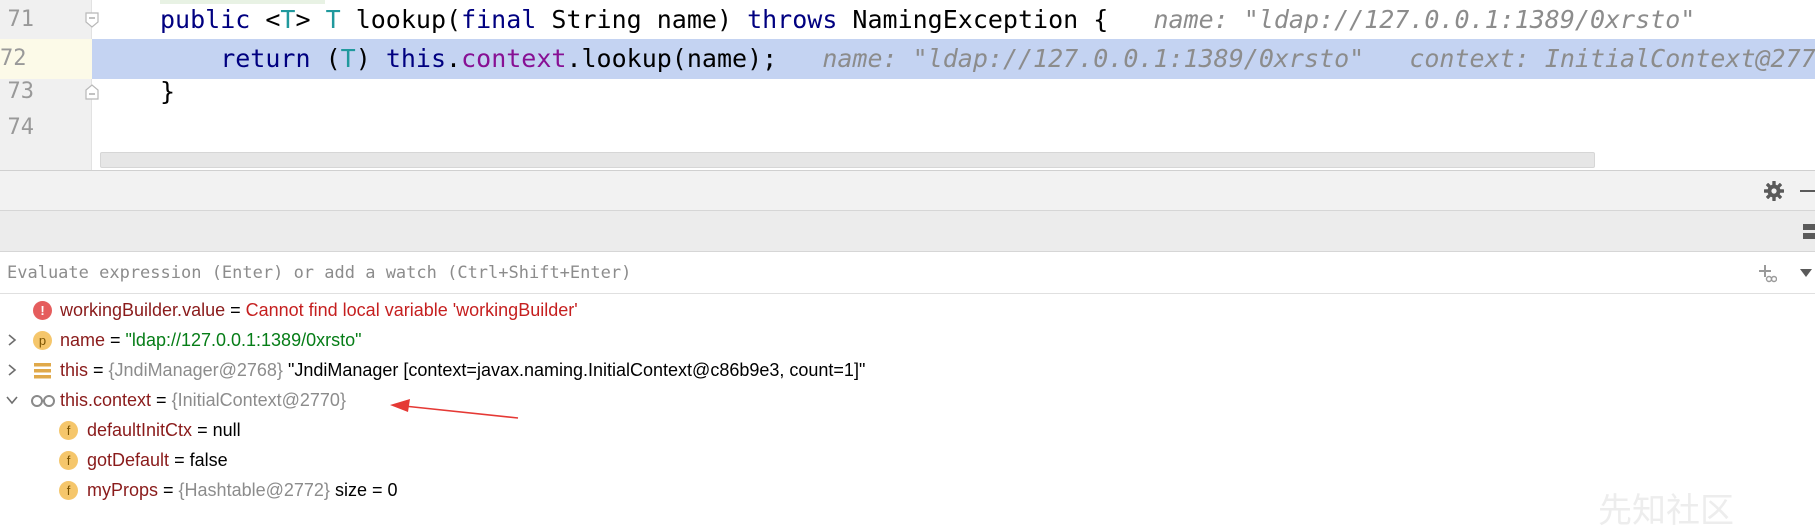 This screenshot has width=1815, height=531. I want to click on code-token: ., so click(454, 58).